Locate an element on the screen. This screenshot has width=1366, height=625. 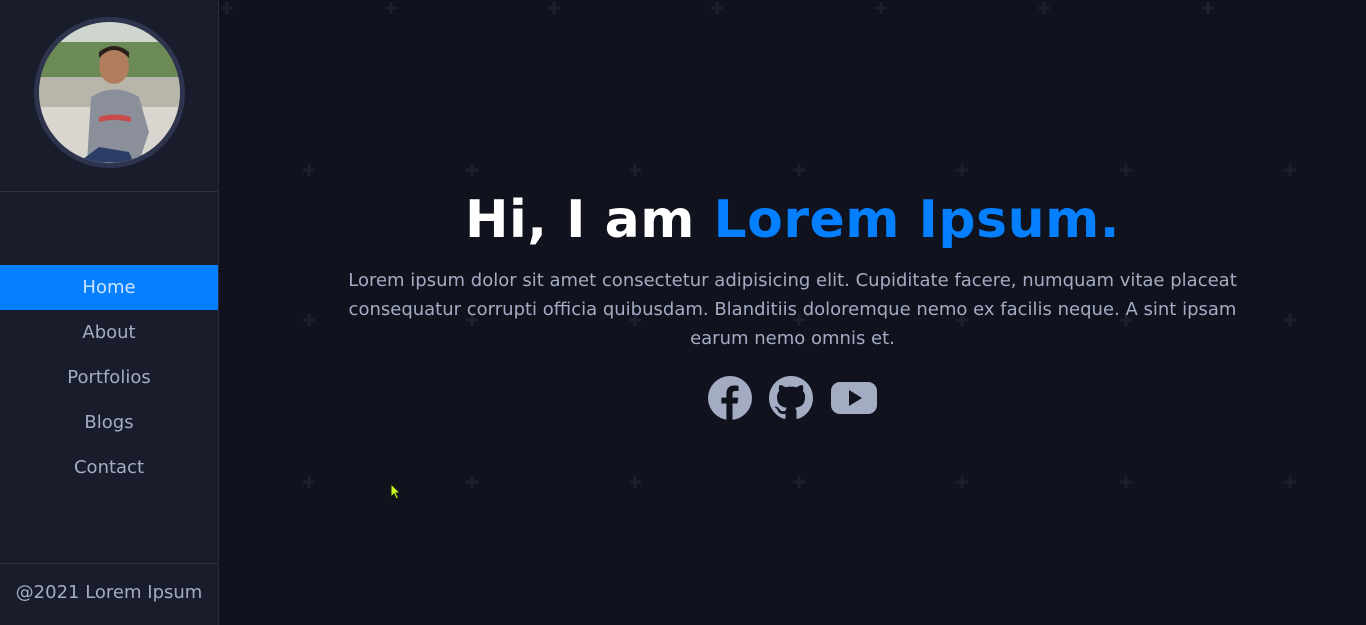
youtube-icon is located at coordinates (853, 398).